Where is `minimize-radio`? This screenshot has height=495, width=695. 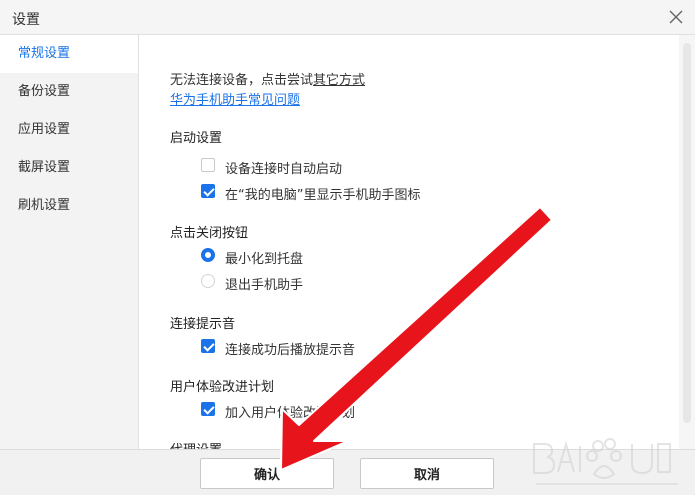 minimize-radio is located at coordinates (208, 255).